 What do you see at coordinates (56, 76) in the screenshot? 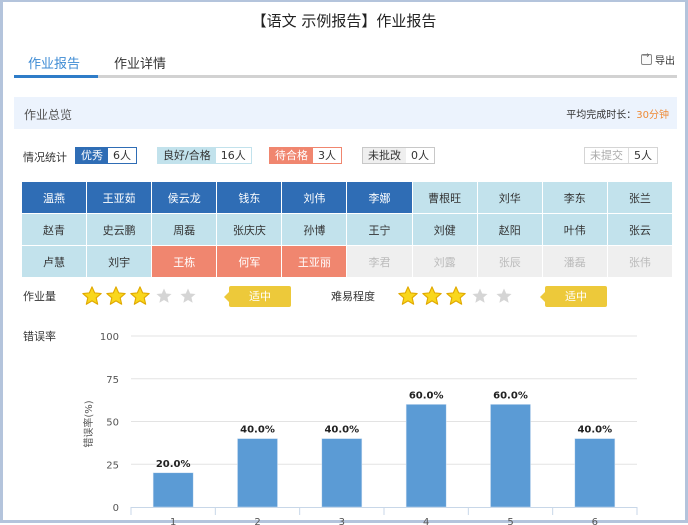
I see `active-tab-indicator` at bounding box center [56, 76].